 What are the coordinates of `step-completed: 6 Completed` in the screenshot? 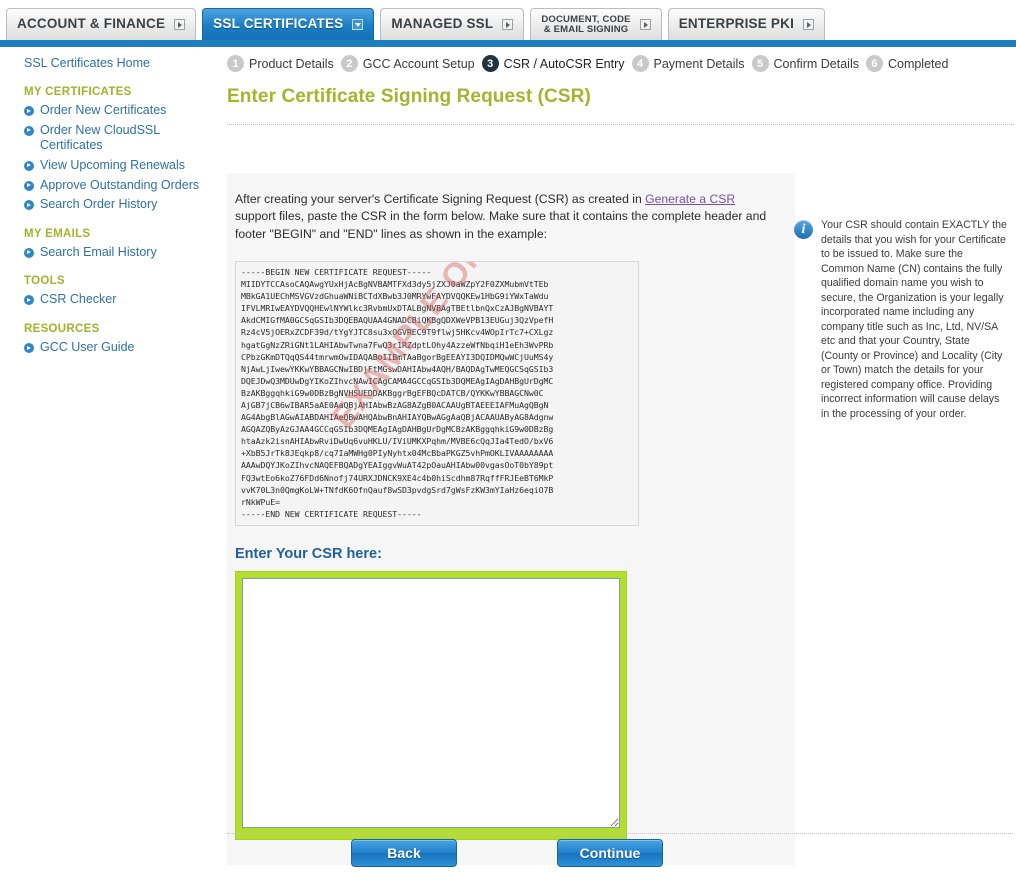 It's located at (907, 63).